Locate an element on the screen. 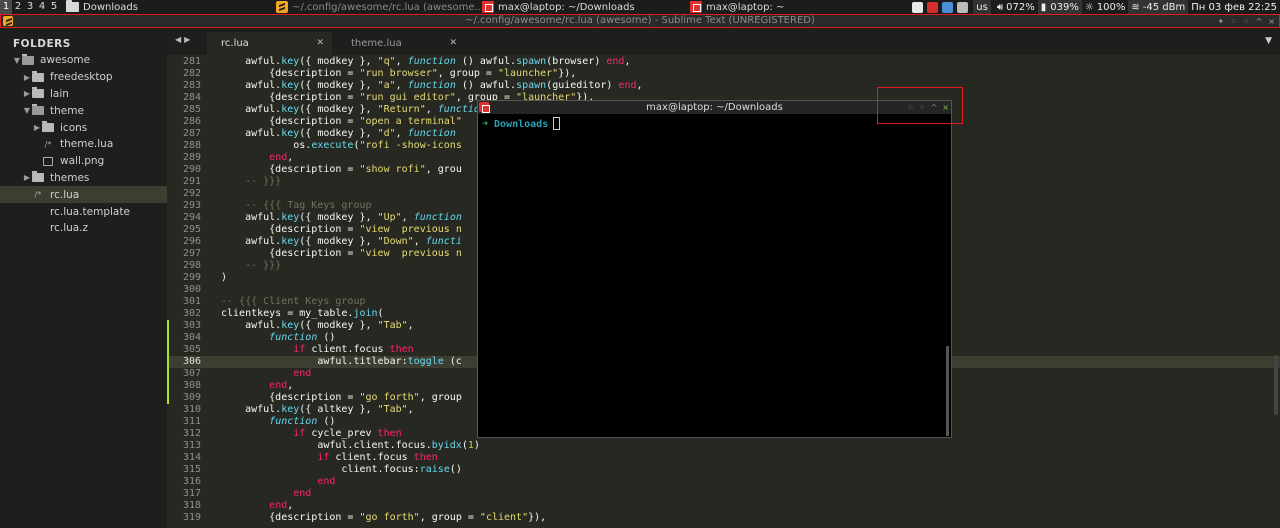 This screenshot has height=528, width=1280. sidebar-item: rc.lua.template is located at coordinates (83, 211).